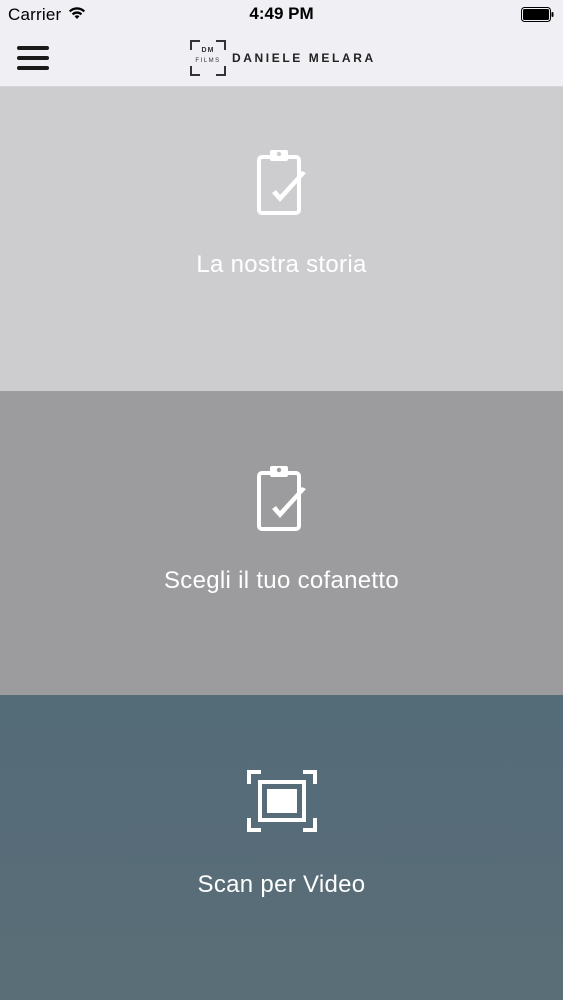  What do you see at coordinates (208, 61) in the screenshot?
I see `logo-subtitle: FILMS` at bounding box center [208, 61].